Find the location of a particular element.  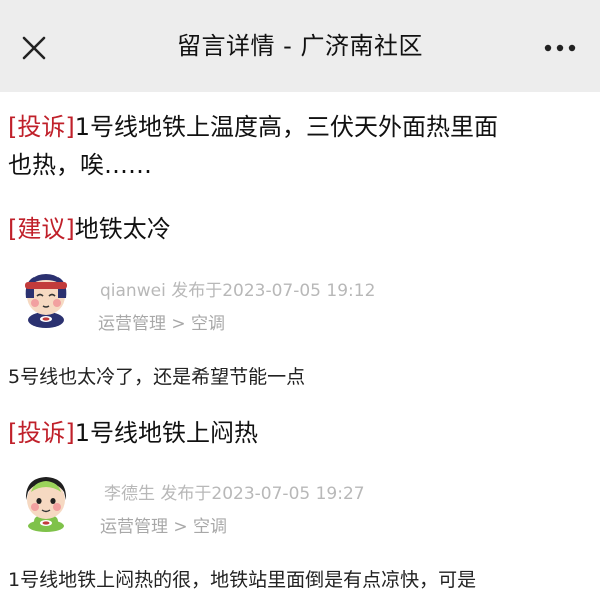

more-dots-icon is located at coordinates (560, 48).